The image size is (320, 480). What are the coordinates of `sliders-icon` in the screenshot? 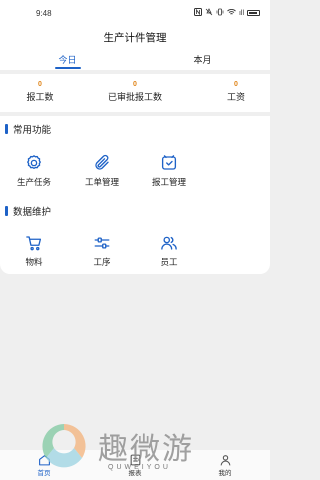 It's located at (102, 243).